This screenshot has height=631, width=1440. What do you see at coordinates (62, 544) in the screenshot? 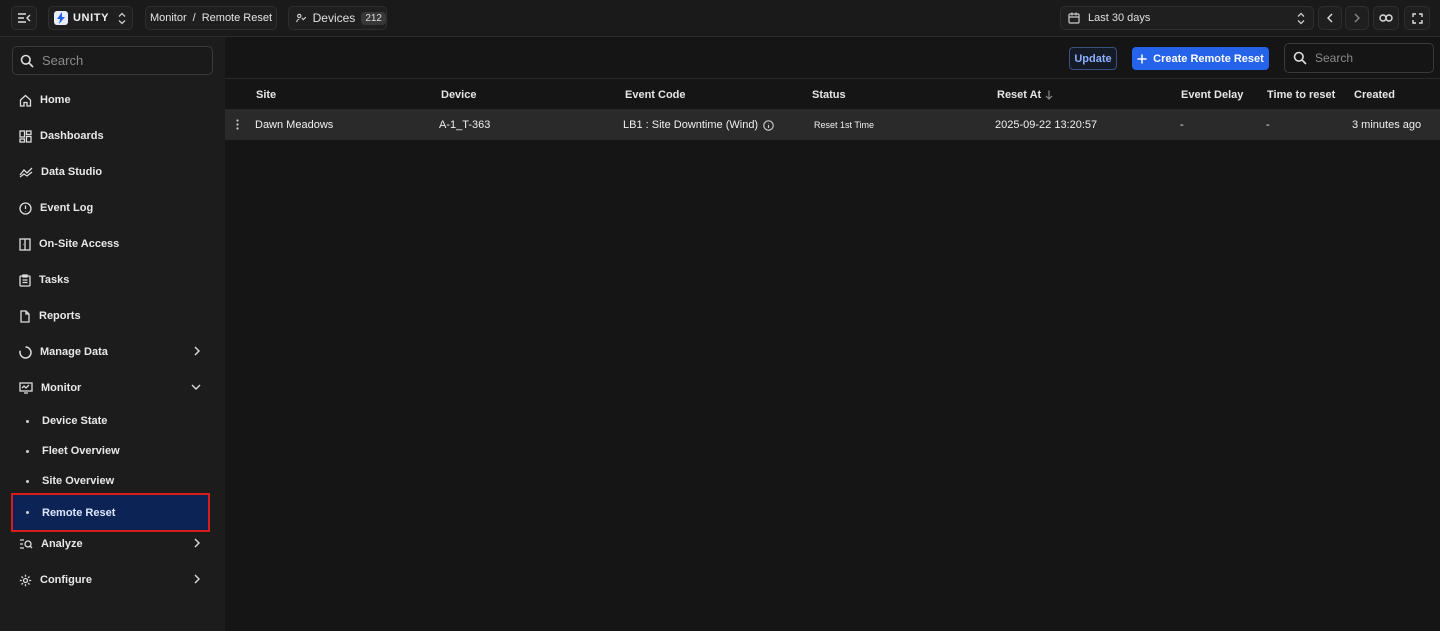
I see `sidebar-item-label: Analyze` at bounding box center [62, 544].